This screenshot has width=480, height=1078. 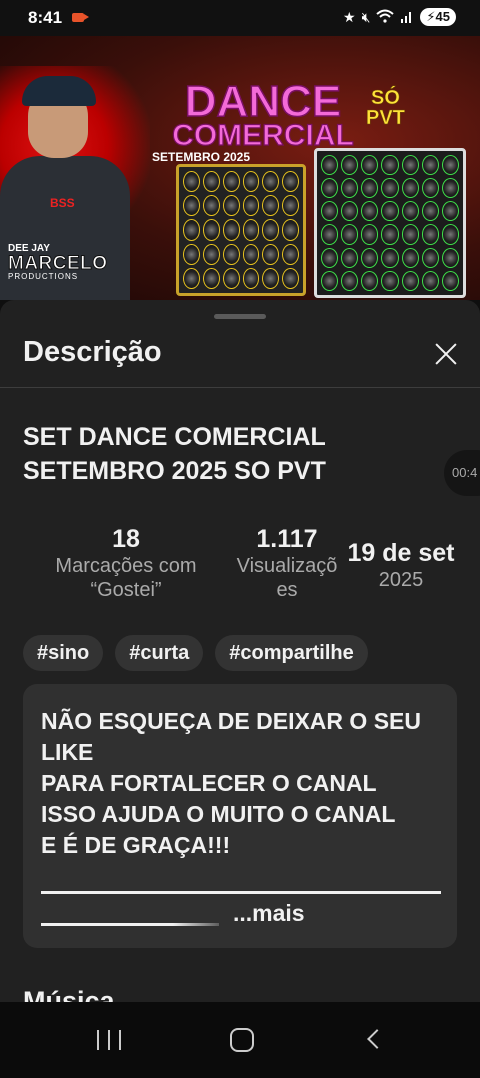 I want to click on mute-icon: 🔇︎, so click(x=366, y=16).